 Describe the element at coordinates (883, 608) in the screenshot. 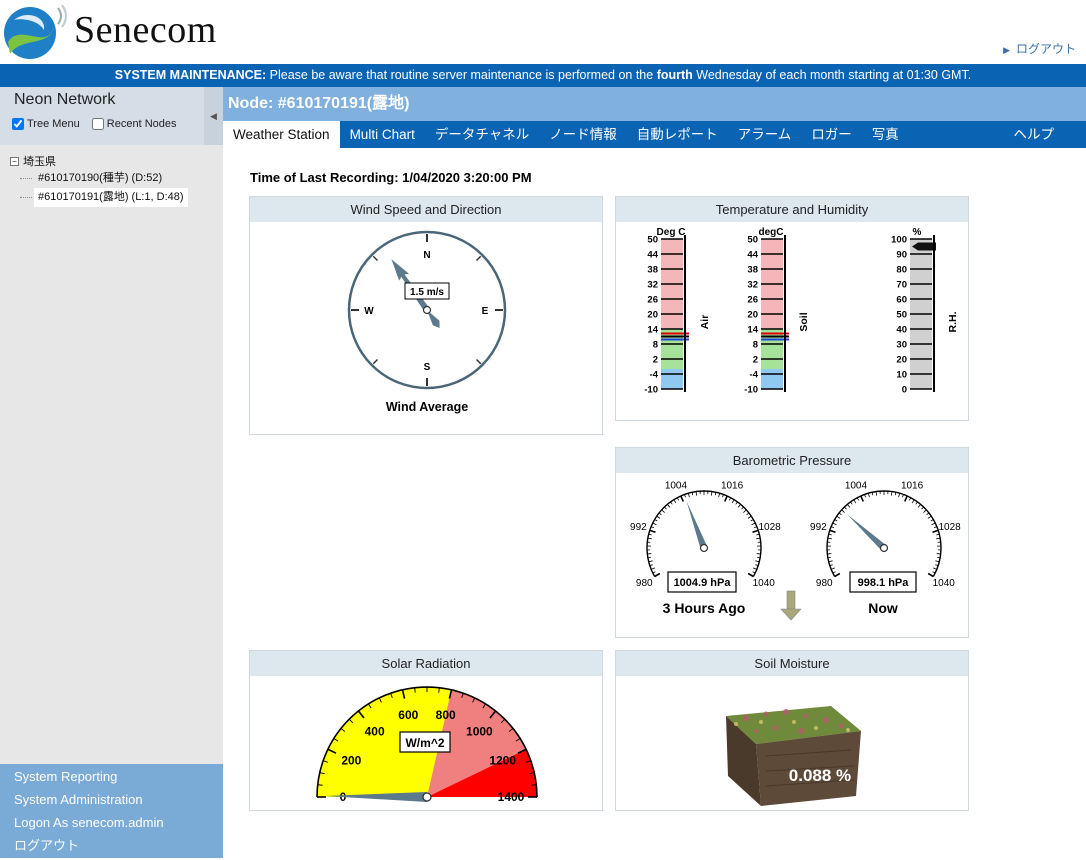

I see `barometer-now-caption: Now` at that location.